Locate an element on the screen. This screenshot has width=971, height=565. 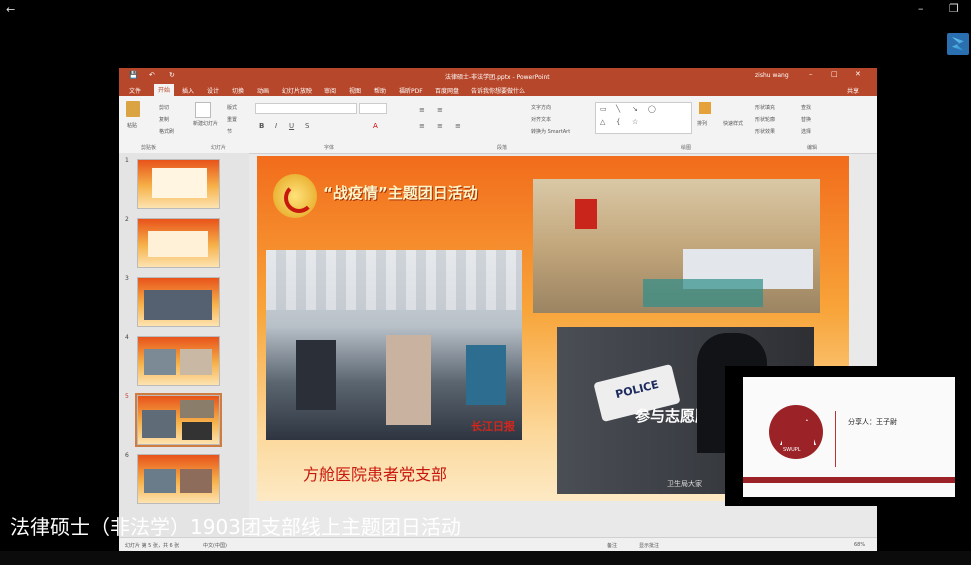
bullets-icon: ≡ is located at coordinates (422, 110).